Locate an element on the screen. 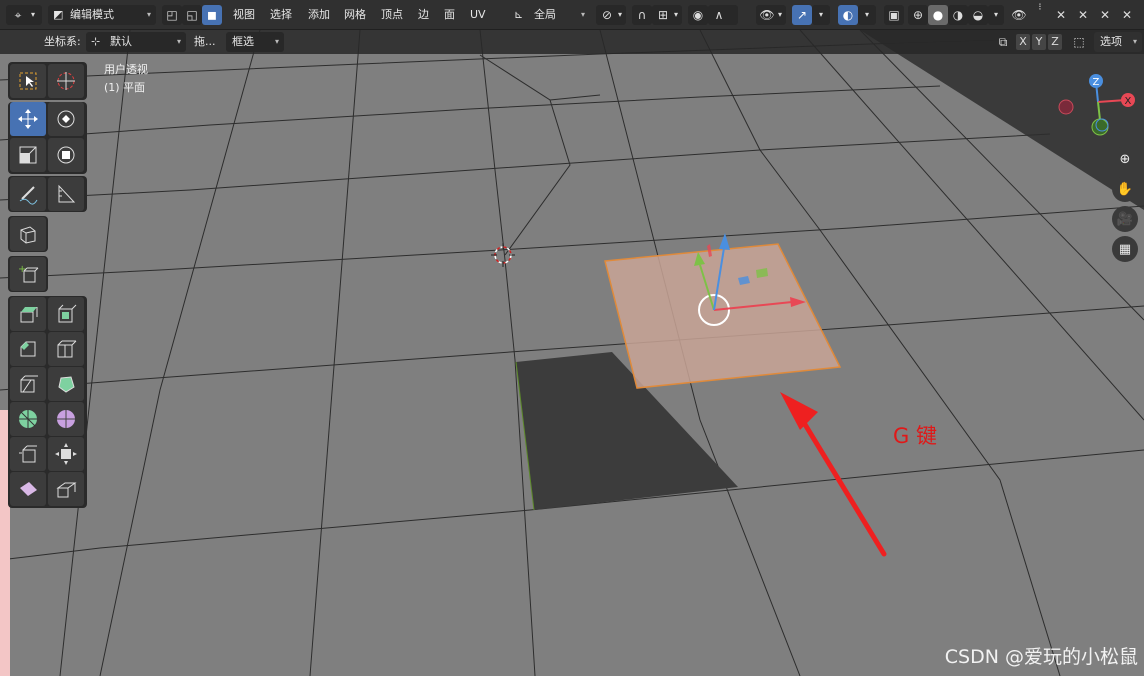 The width and height of the screenshot is (1144, 676). tool-poly-build is located at coordinates (66, 384).